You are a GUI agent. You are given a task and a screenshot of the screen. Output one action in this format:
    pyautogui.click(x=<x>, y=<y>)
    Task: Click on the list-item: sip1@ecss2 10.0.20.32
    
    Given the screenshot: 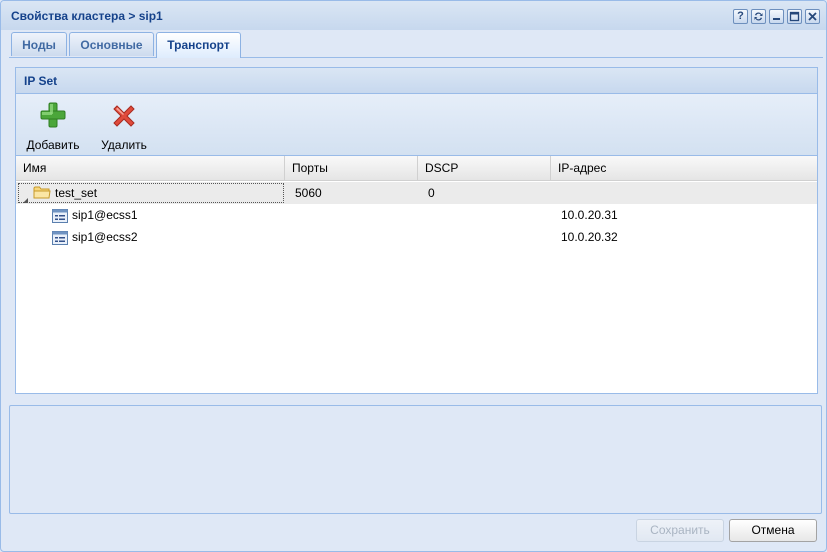 What is the action you would take?
    pyautogui.click(x=416, y=237)
    